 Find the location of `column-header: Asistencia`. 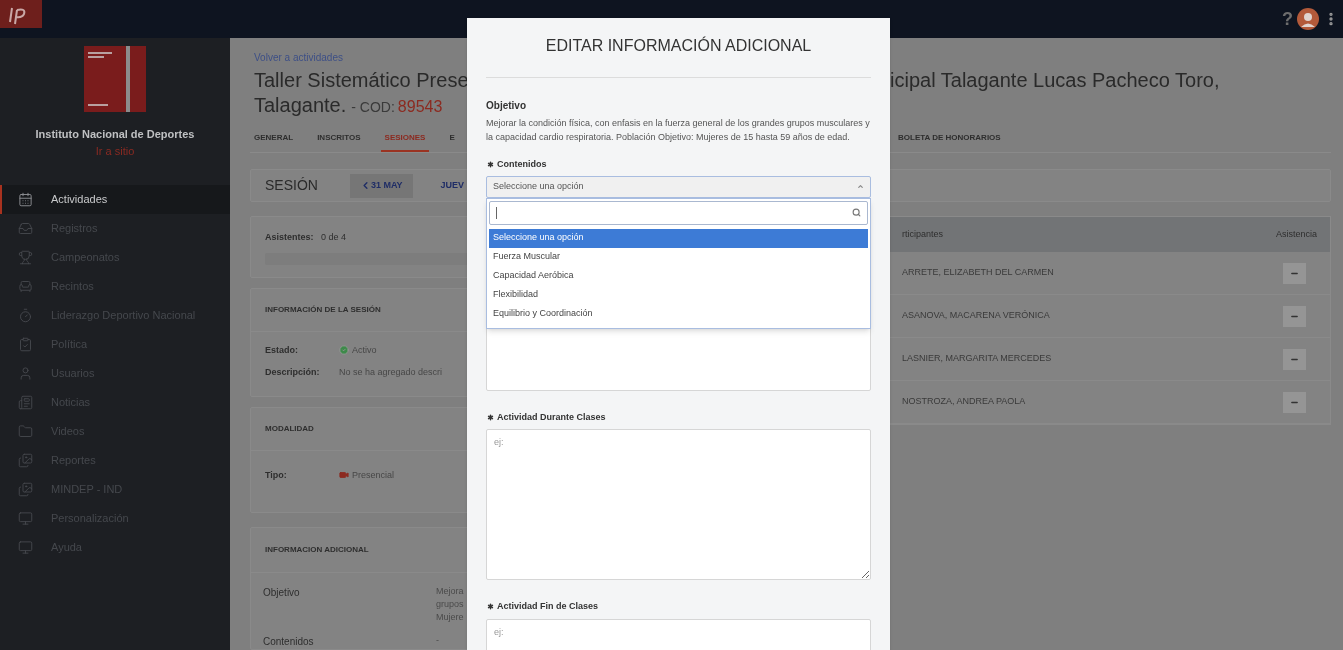

column-header: Asistencia is located at coordinates (1296, 234).